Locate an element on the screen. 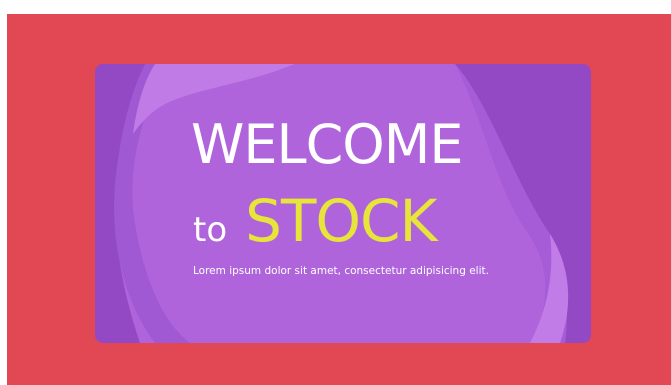 The image size is (671, 385). heading-to: to is located at coordinates (210, 230).